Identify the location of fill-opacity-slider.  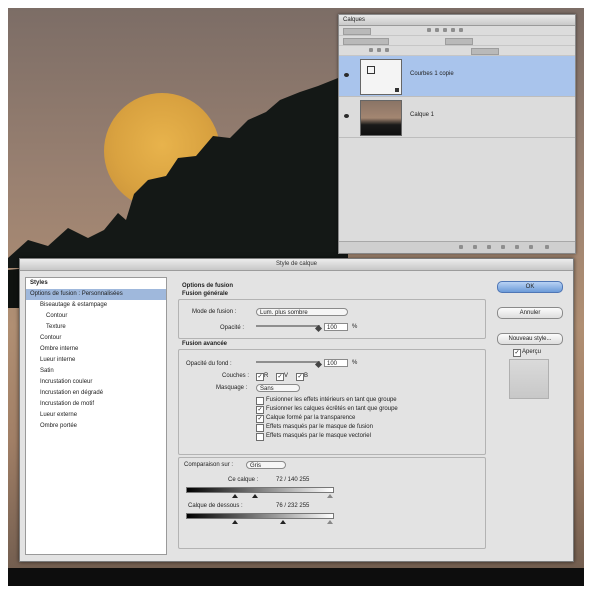
(288, 362).